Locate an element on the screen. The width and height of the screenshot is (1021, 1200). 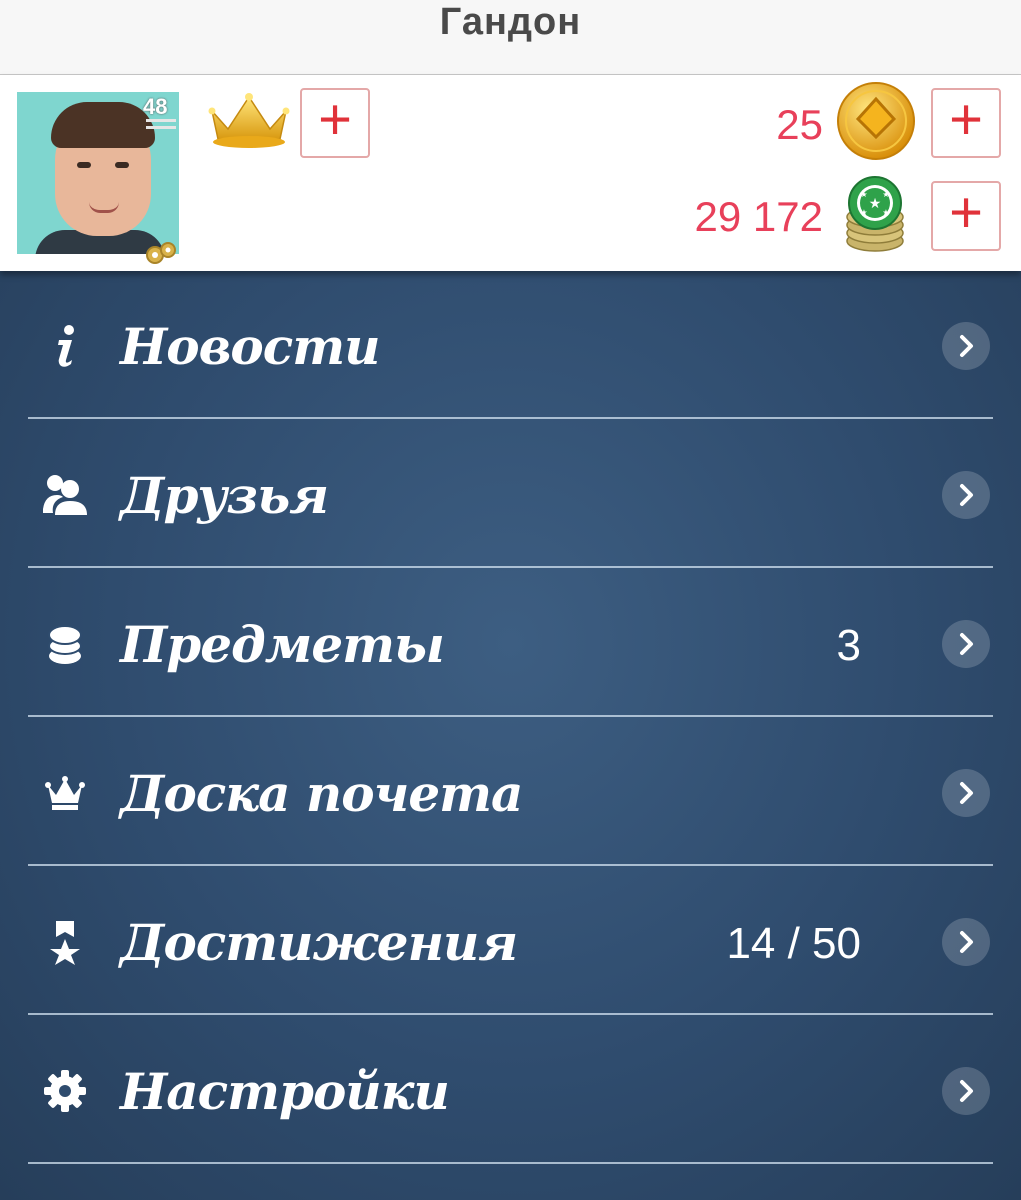
menu-item-count: 14 / 50 is located at coordinates (793, 943).